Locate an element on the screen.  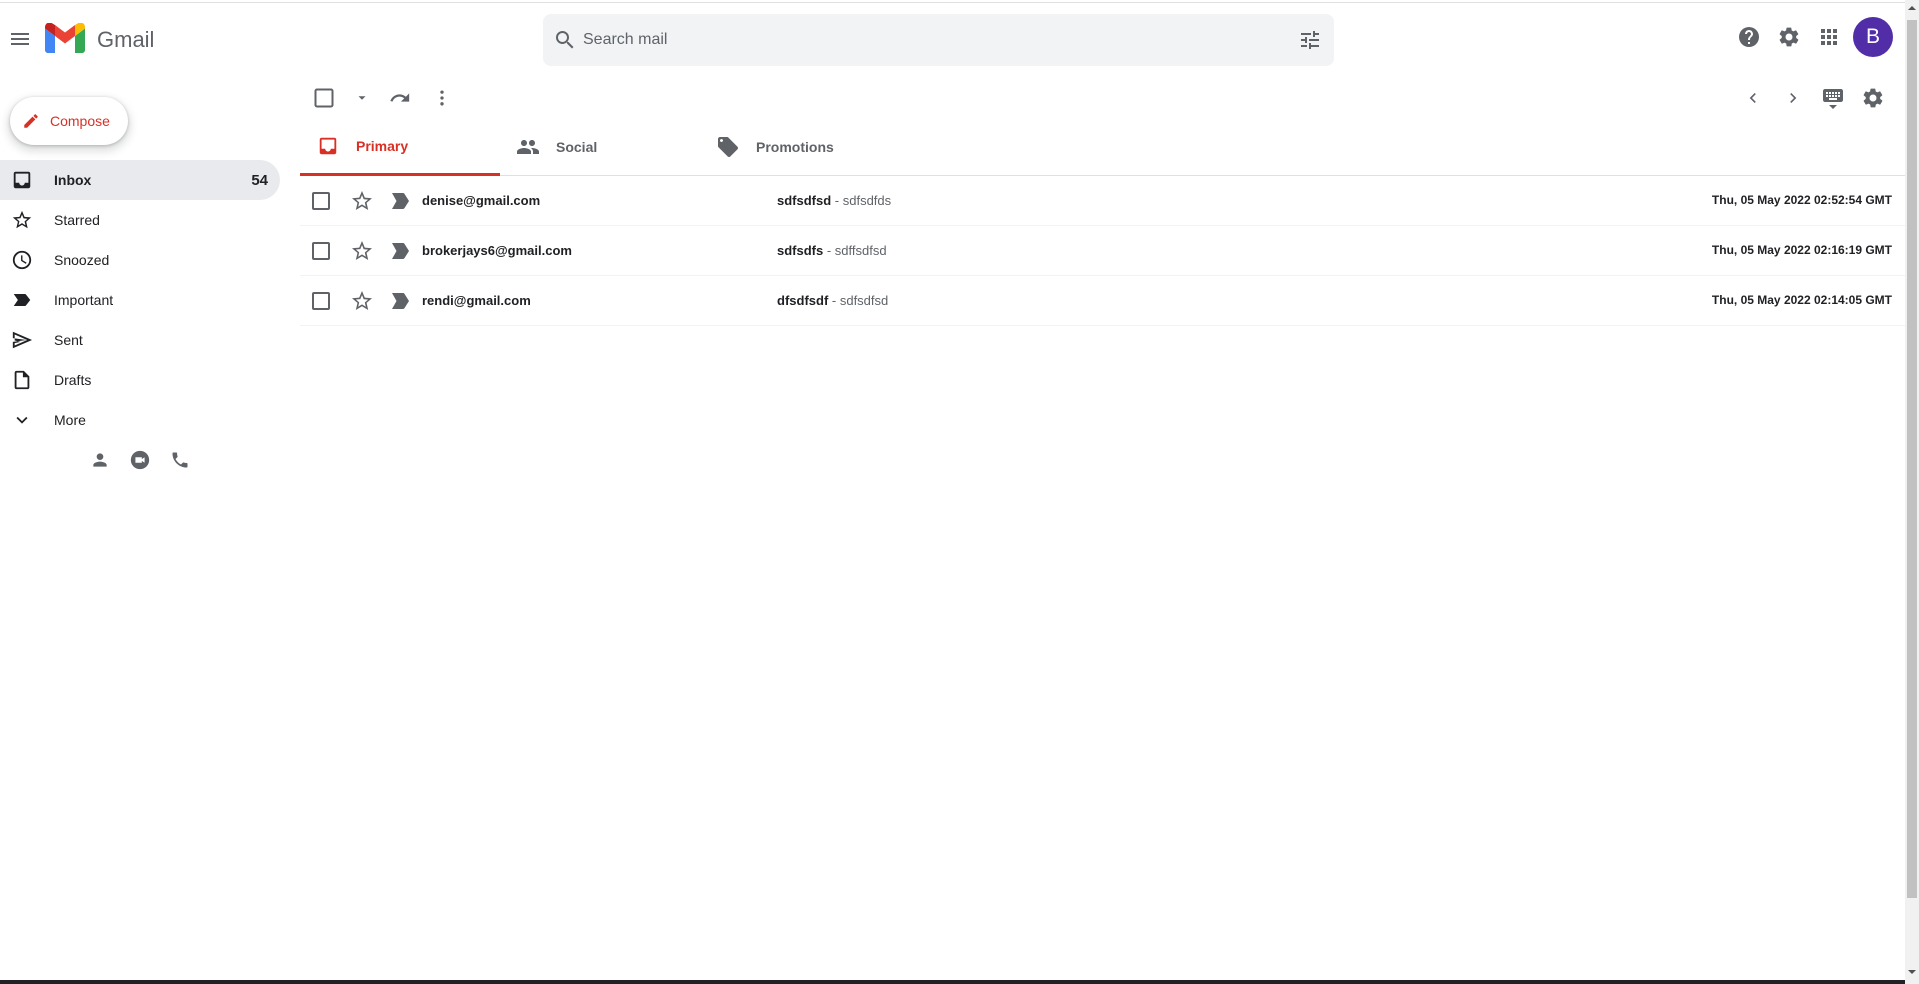
sidebar-item-sent: Sent is located at coordinates (140, 340).